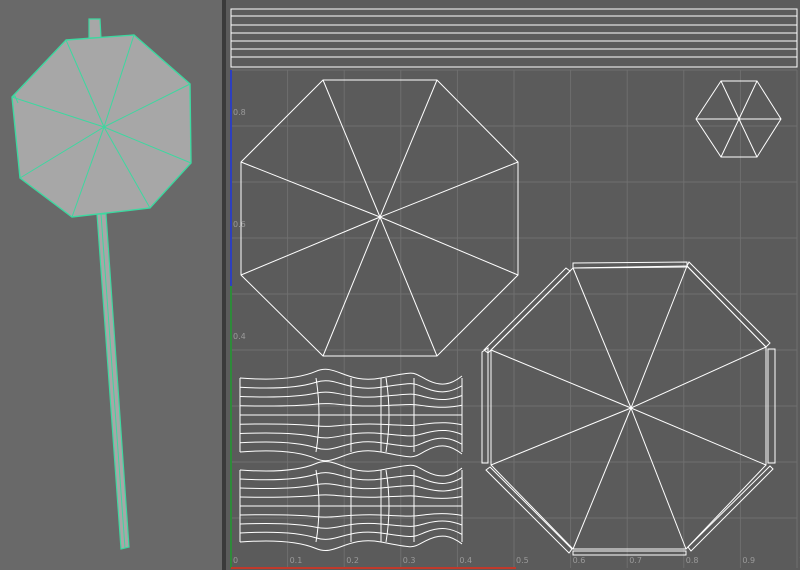  I want to click on pole-top-mesh, so click(95, 28).